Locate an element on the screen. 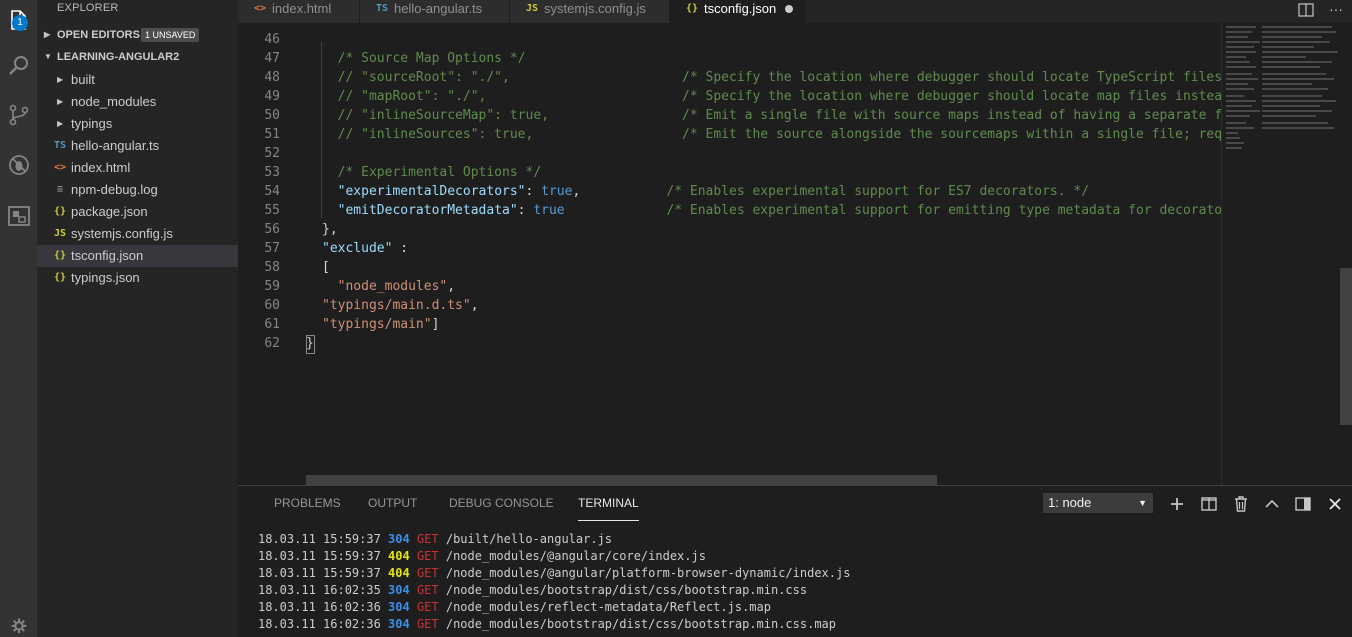 The width and height of the screenshot is (1352, 637). file-name: hello-angular.ts is located at coordinates (115, 145).